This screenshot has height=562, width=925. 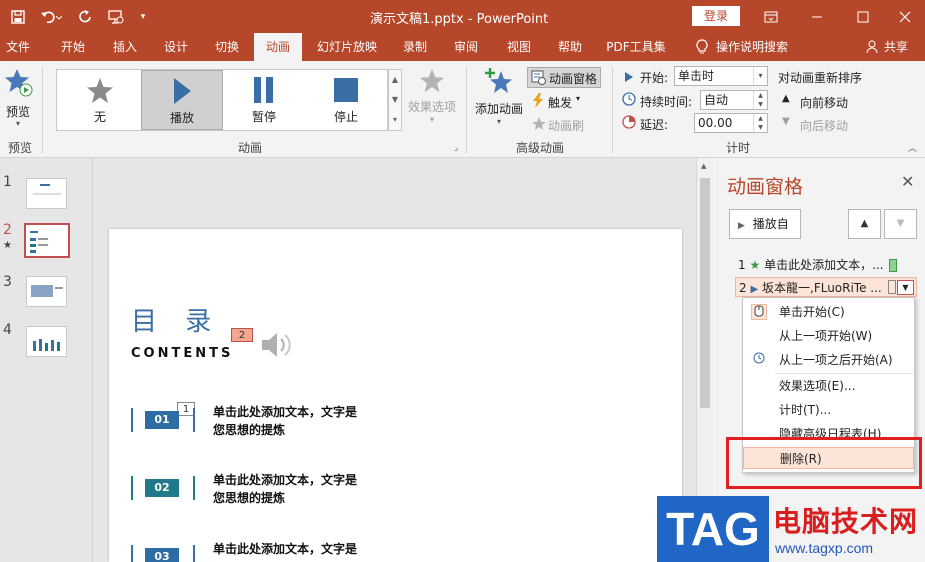 What do you see at coordinates (731, 123) in the screenshot?
I see `delay-spinner: 00.00 ▲ ▼` at bounding box center [731, 123].